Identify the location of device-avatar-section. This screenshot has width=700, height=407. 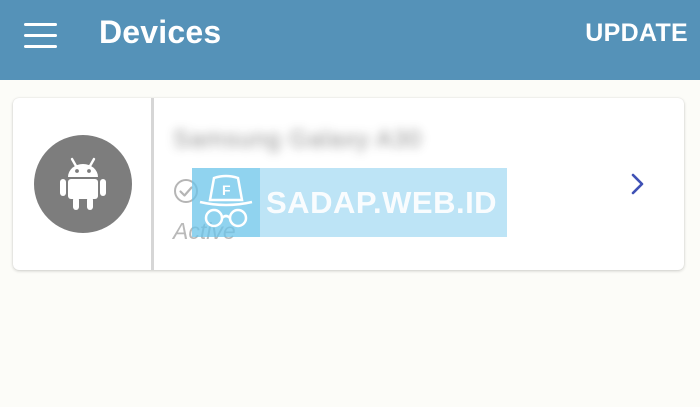
(83, 184).